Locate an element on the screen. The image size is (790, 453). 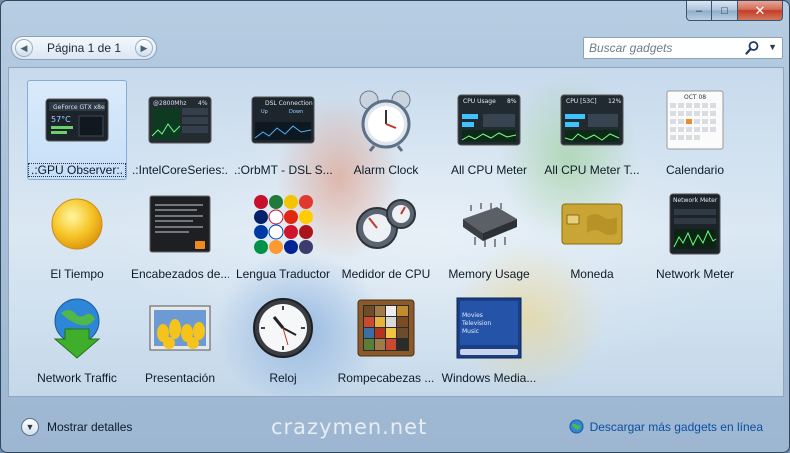
page-navigator: ◀ Página 1 de 1 ▶ is located at coordinates (84, 48).